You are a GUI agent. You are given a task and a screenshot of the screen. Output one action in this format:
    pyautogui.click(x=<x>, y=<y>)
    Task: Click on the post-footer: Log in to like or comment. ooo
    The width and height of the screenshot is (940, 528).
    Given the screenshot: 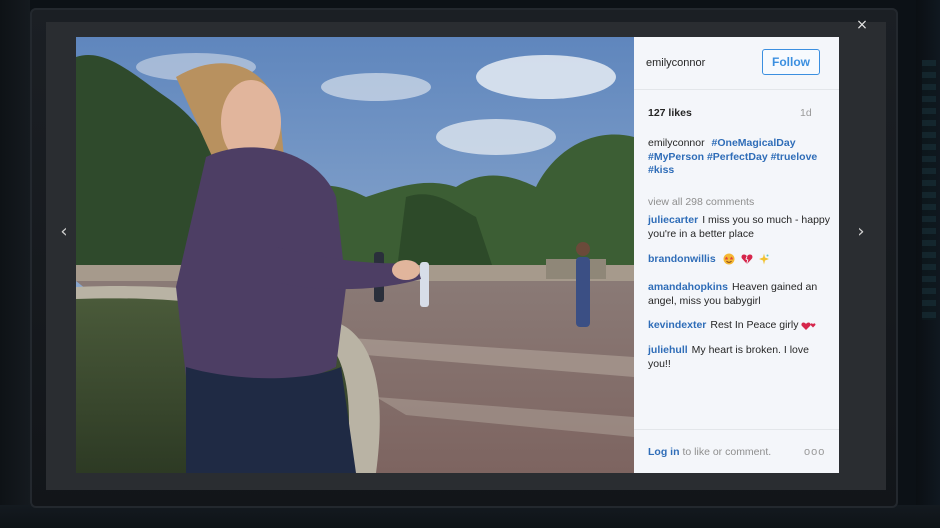 What is the action you would take?
    pyautogui.click(x=736, y=451)
    